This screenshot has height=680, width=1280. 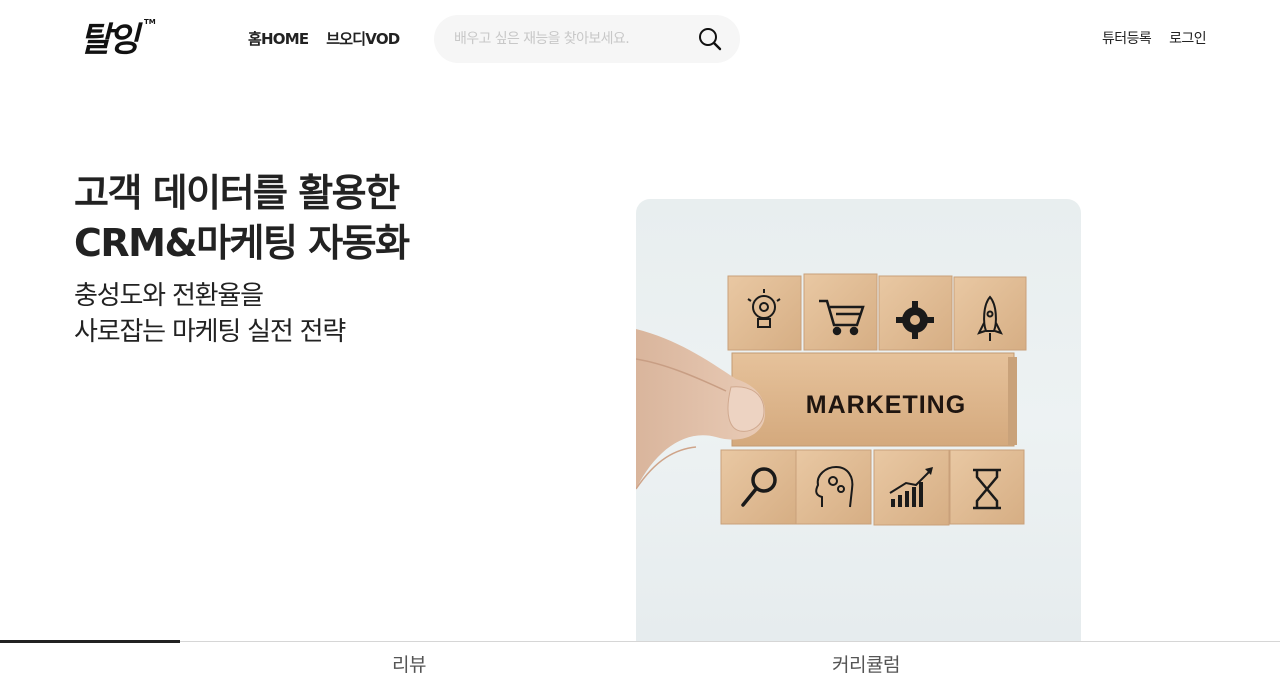 What do you see at coordinates (866, 663) in the screenshot?
I see `tab-curriculum: 커리큘럼` at bounding box center [866, 663].